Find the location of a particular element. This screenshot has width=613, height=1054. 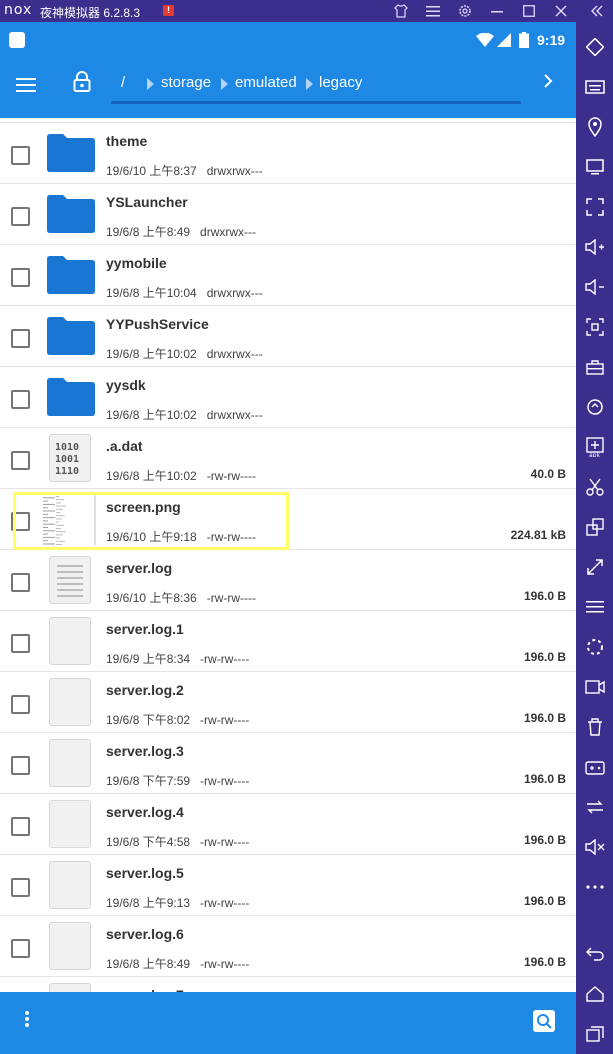

breadcrumb-root: / is located at coordinates (123, 82).